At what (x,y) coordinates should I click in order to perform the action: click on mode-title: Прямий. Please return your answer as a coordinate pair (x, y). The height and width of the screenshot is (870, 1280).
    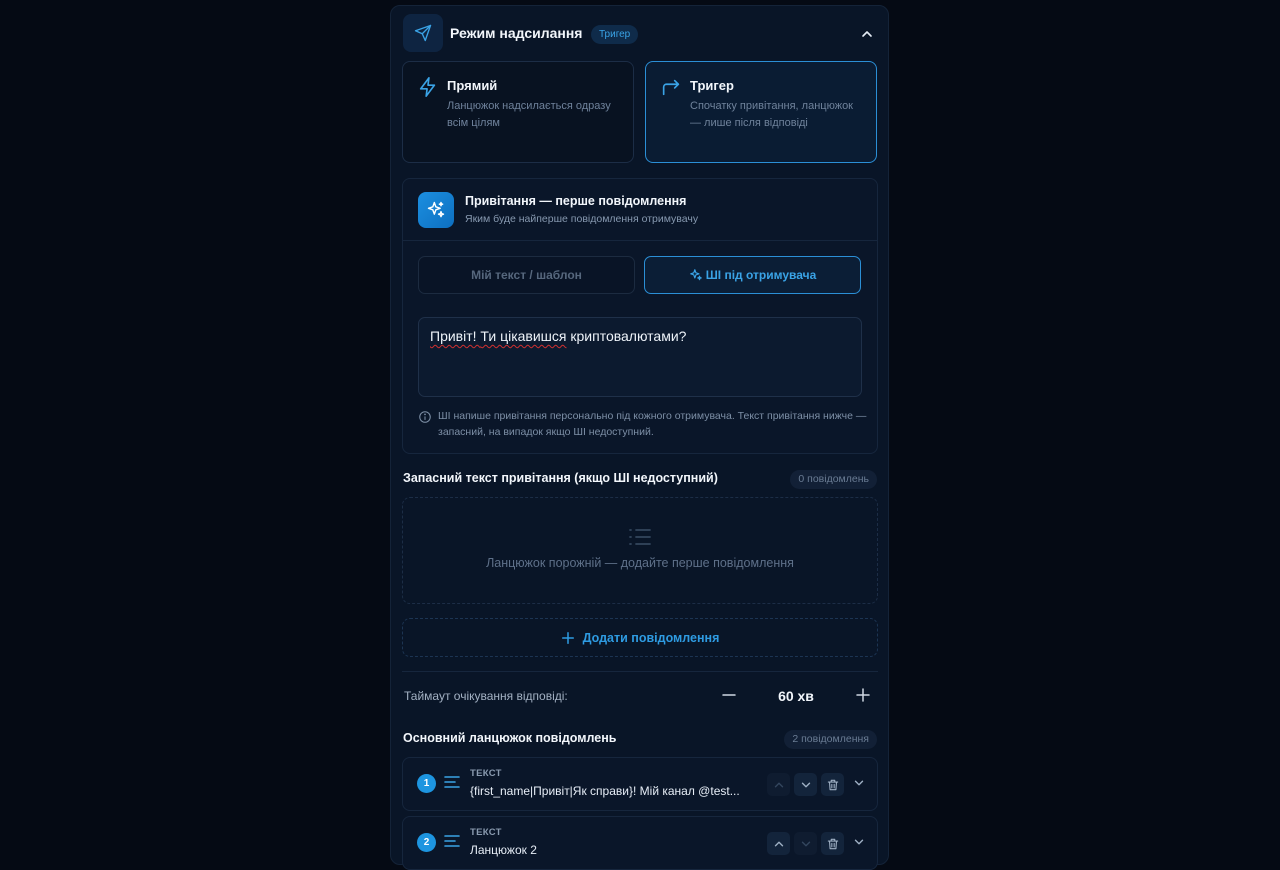
    Looking at the image, I should click on (472, 85).